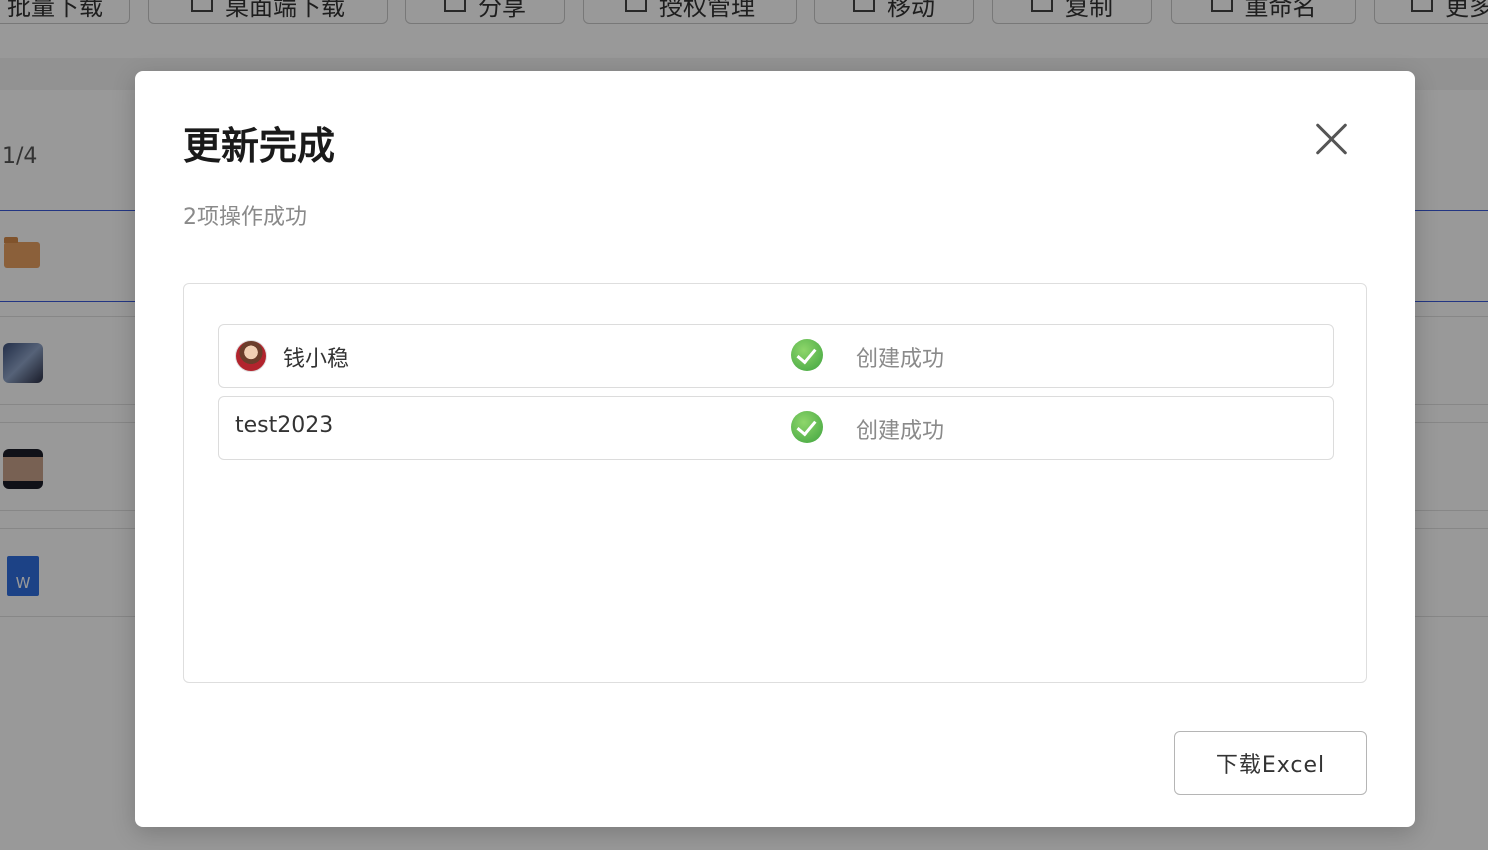 The image size is (1488, 850). Describe the element at coordinates (1331, 139) in the screenshot. I see `close-icon` at that location.